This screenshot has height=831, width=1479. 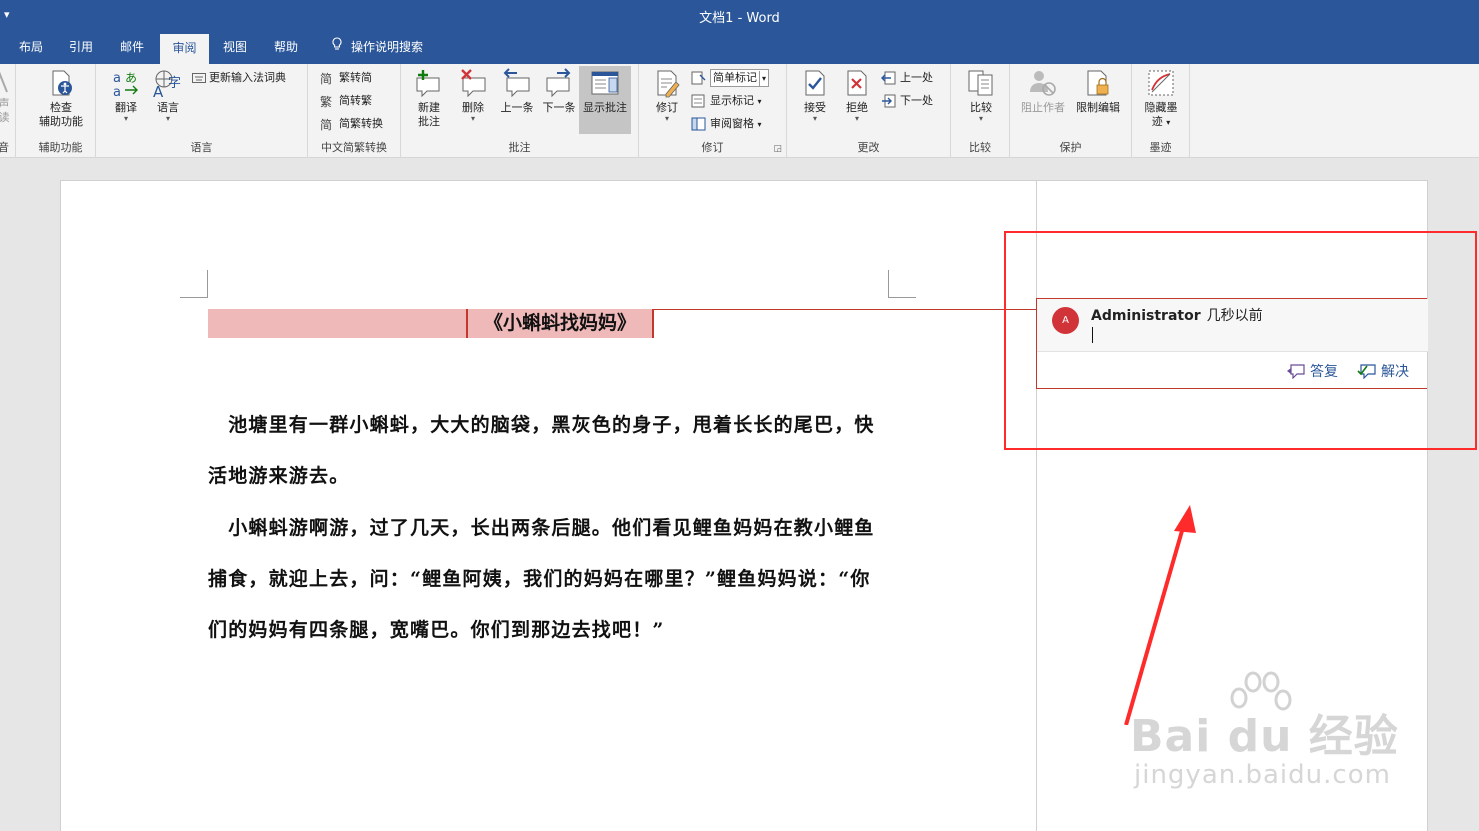 I want to click on group-label-speech: 音, so click(x=4, y=147).